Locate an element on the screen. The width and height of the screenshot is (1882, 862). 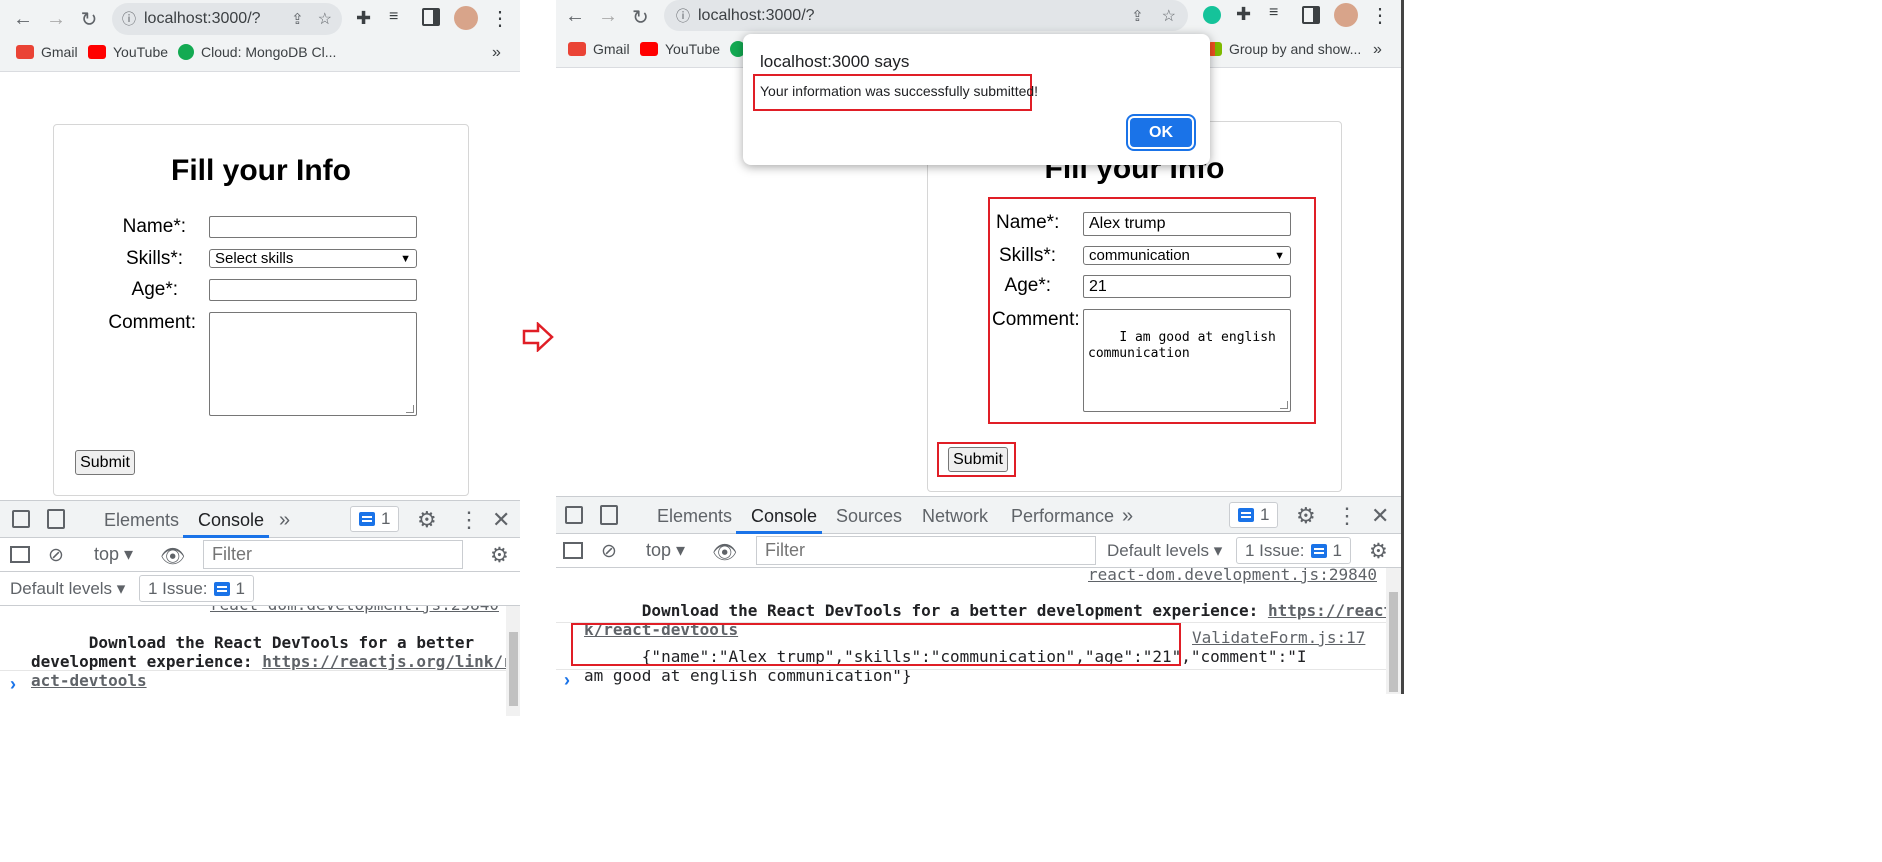
tab-sources: Sources is located at coordinates (869, 516).